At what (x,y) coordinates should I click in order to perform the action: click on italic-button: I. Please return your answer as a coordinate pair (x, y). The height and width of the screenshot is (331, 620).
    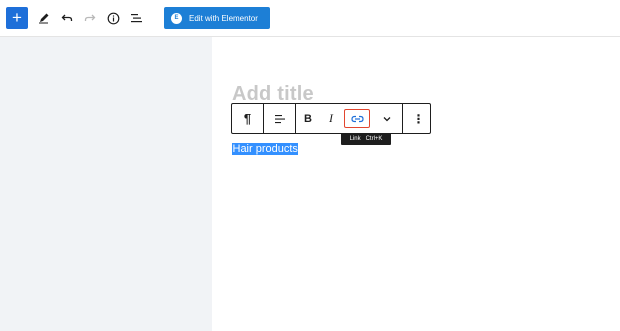
    Looking at the image, I should click on (331, 118).